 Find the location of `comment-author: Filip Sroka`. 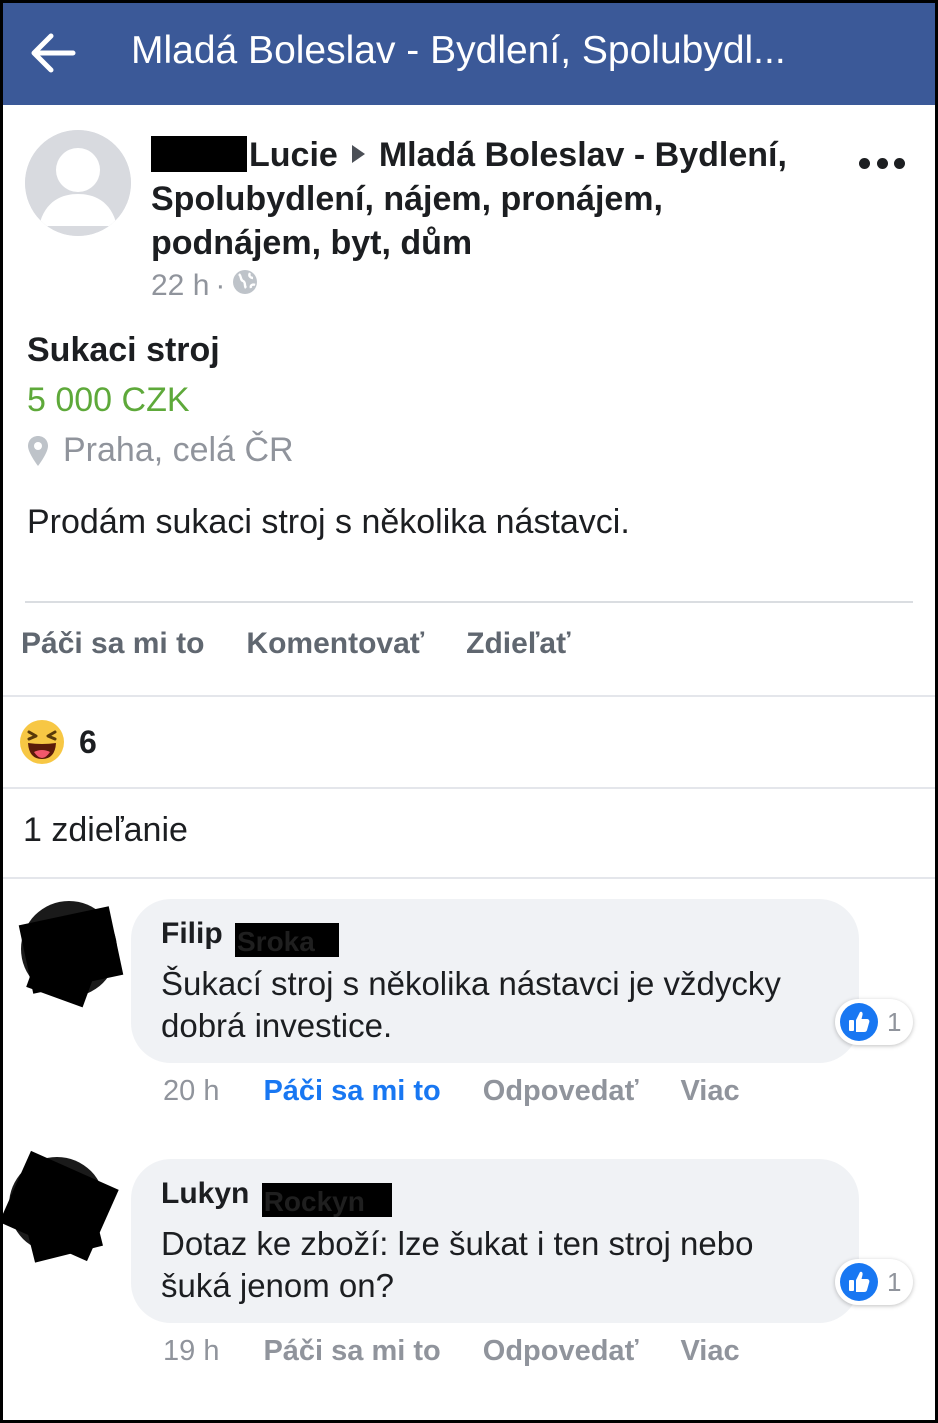

comment-author: Filip Sroka is located at coordinates (495, 936).